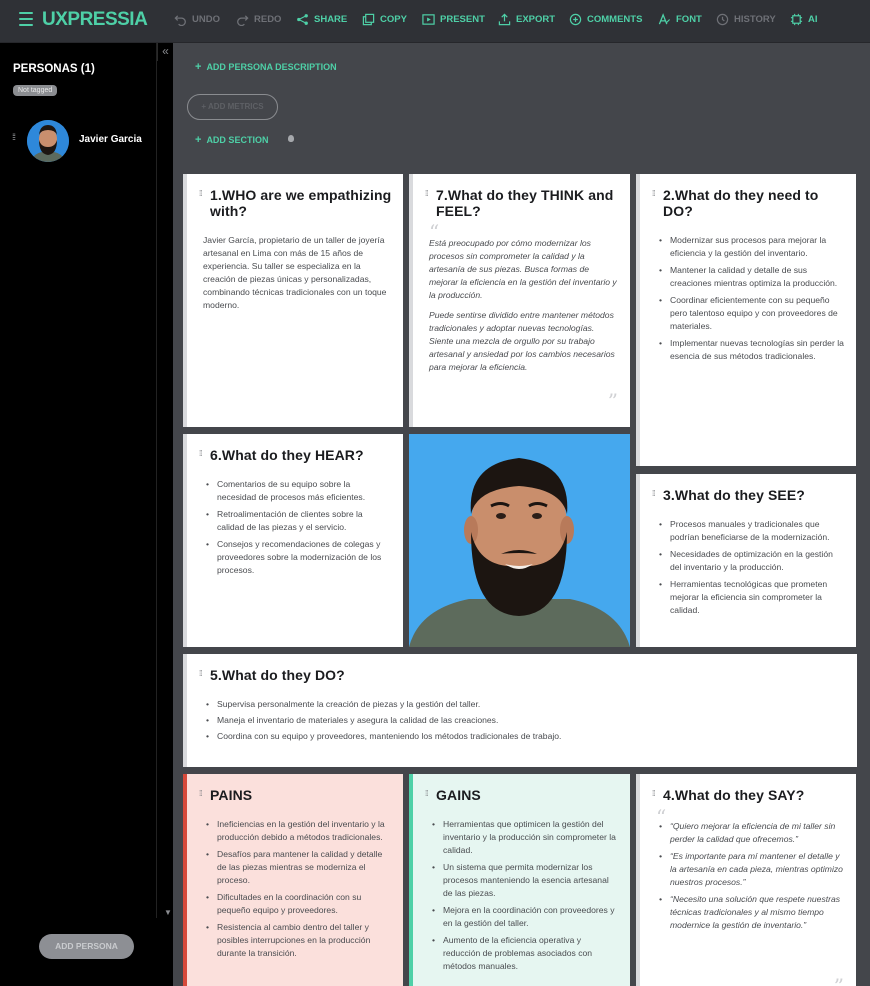 This screenshot has height=986, width=870. I want to click on ai-chip-icon, so click(796, 19).